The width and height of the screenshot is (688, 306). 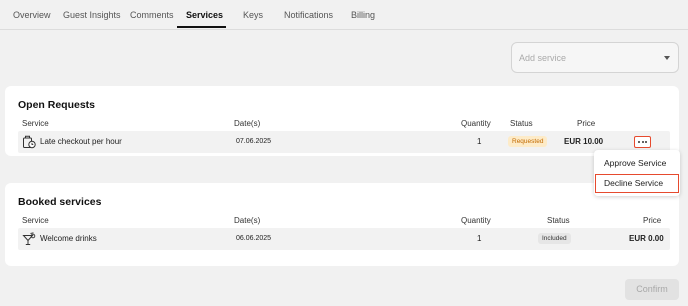 I want to click on service-name: Welcome drinks, so click(x=68, y=238).